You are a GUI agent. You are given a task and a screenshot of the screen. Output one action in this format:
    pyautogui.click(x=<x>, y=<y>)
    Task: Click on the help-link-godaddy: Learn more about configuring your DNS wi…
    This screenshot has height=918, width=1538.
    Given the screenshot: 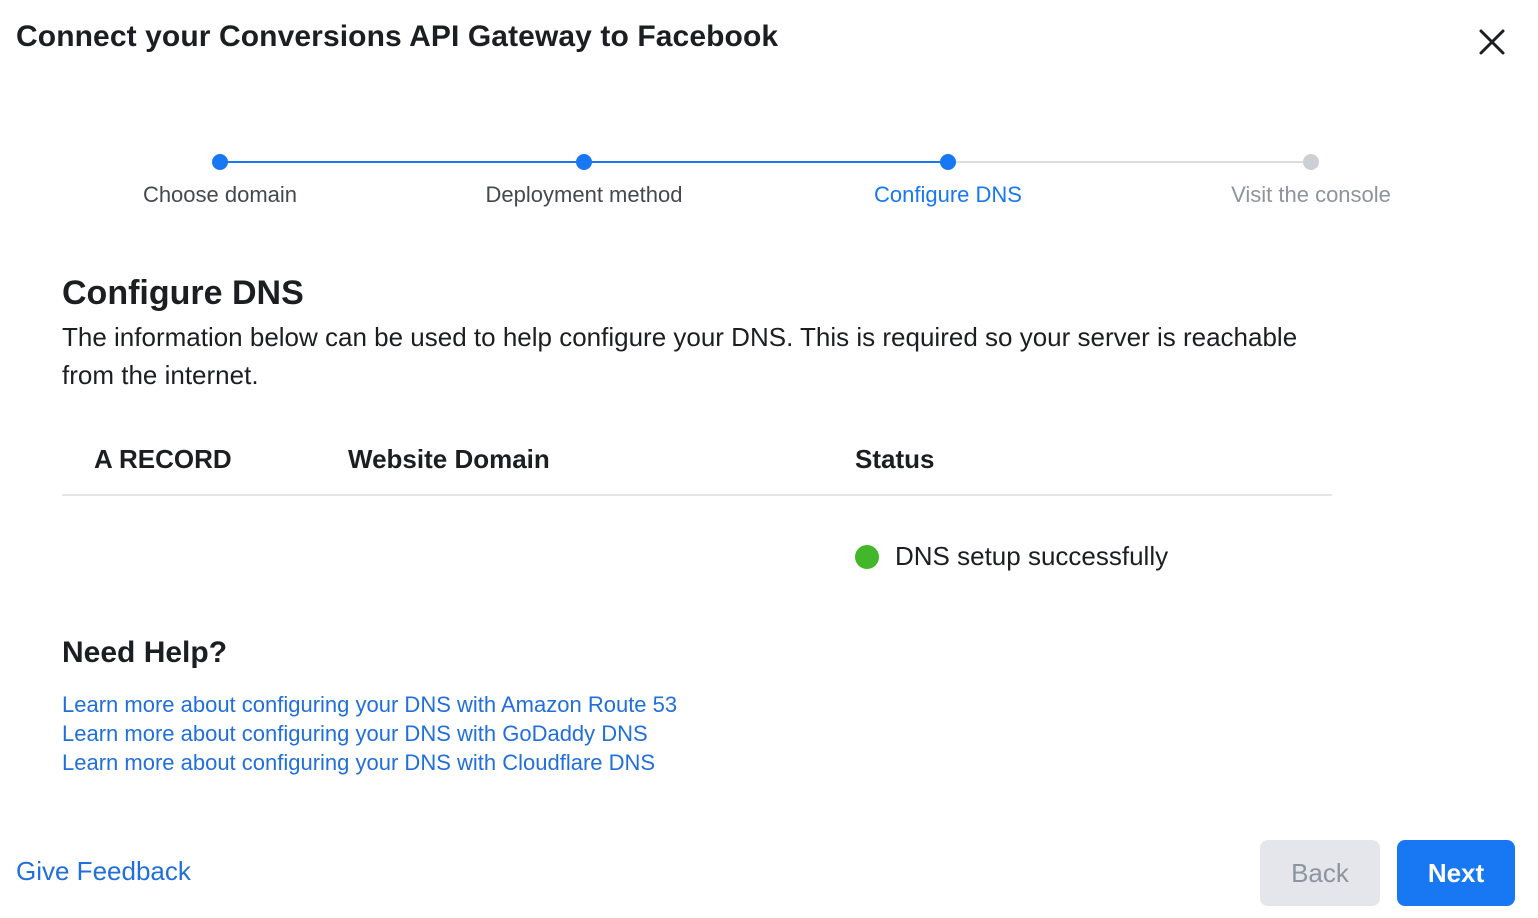 What is the action you would take?
    pyautogui.click(x=369, y=733)
    